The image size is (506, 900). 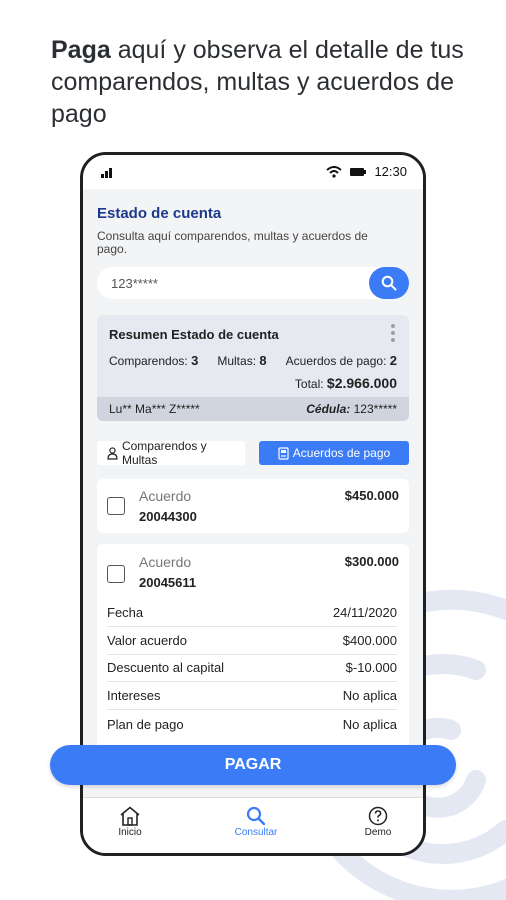 I want to click on headline-bold: Paga, so click(x=81, y=50).